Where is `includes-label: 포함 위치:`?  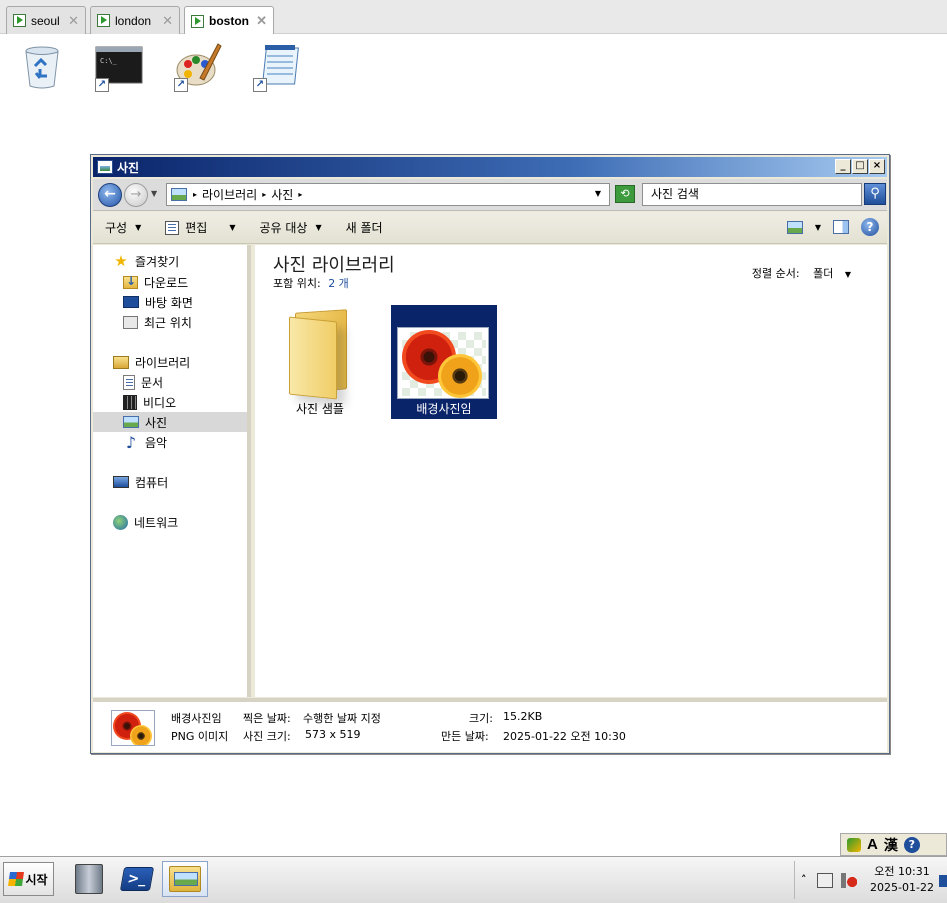
includes-label: 포함 위치: is located at coordinates (297, 283).